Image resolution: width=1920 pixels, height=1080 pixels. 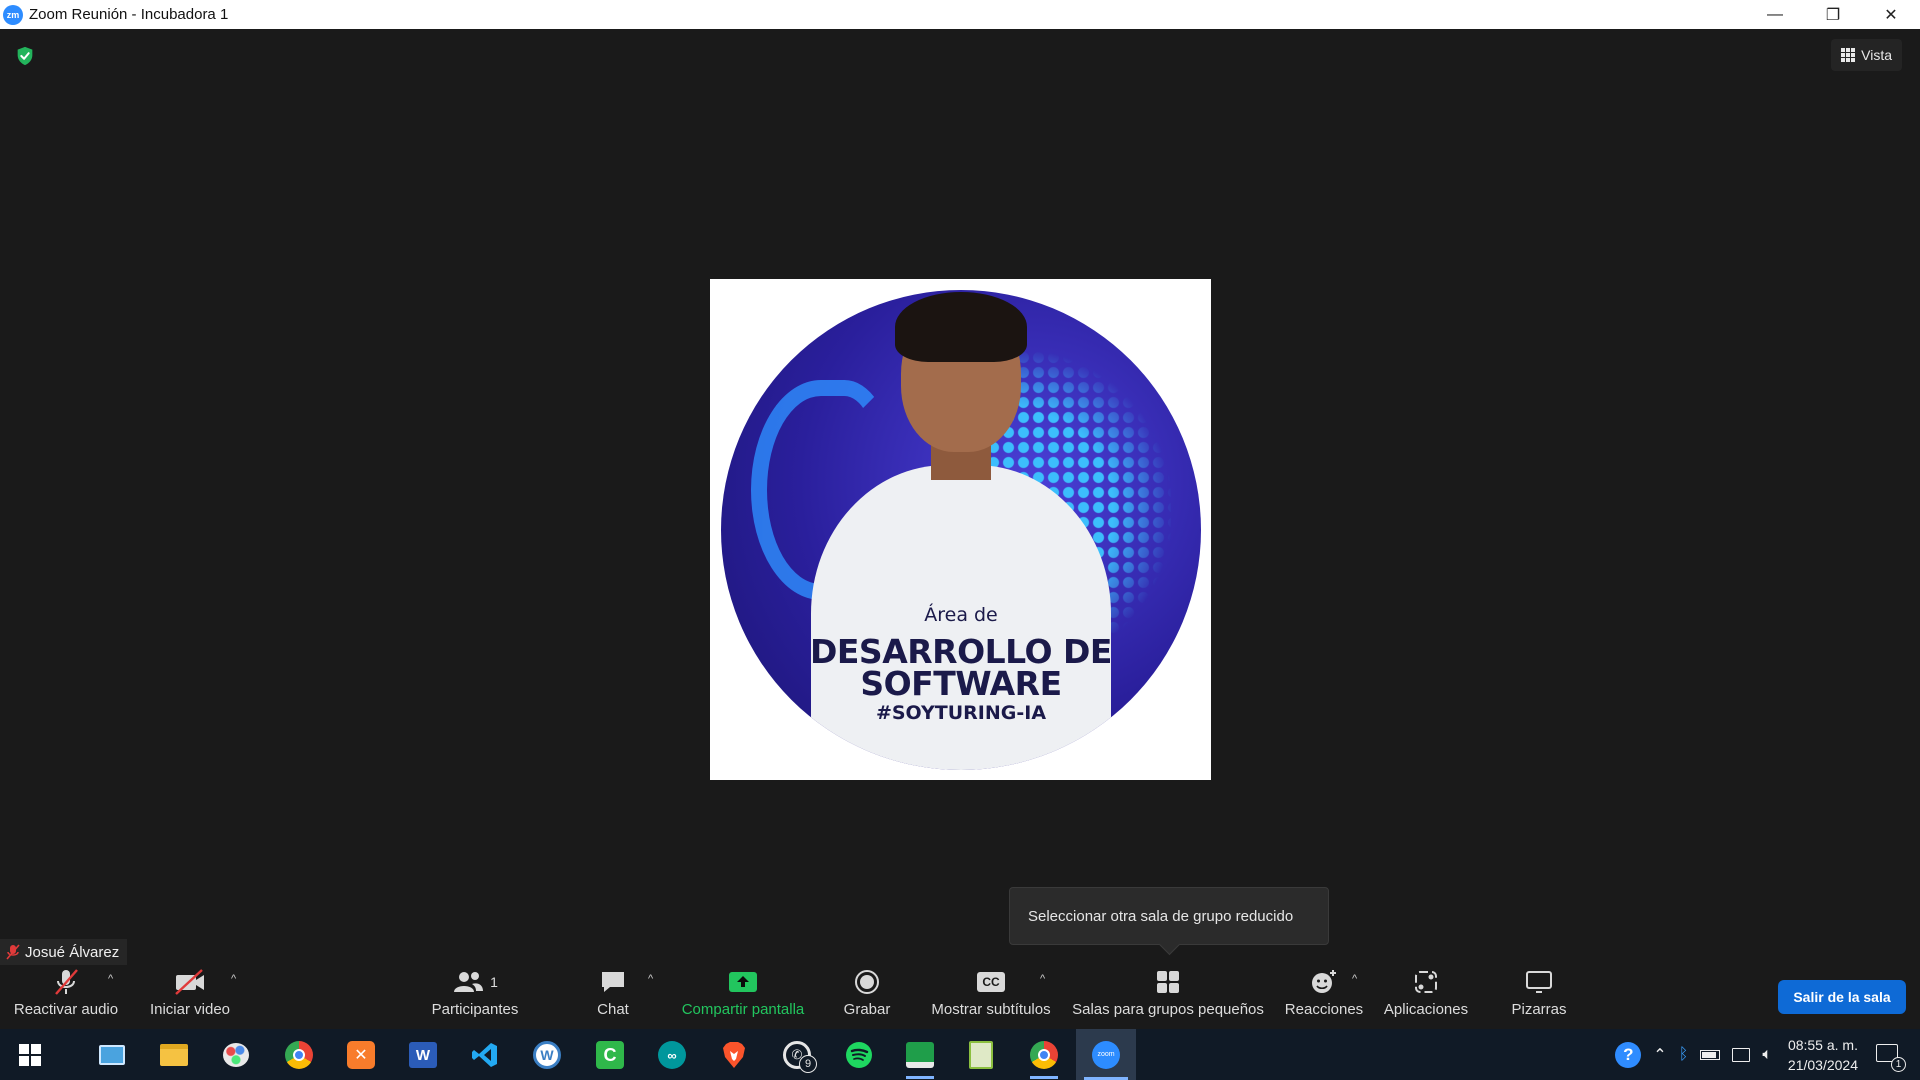 I want to click on video-off-icon, so click(x=189, y=982).